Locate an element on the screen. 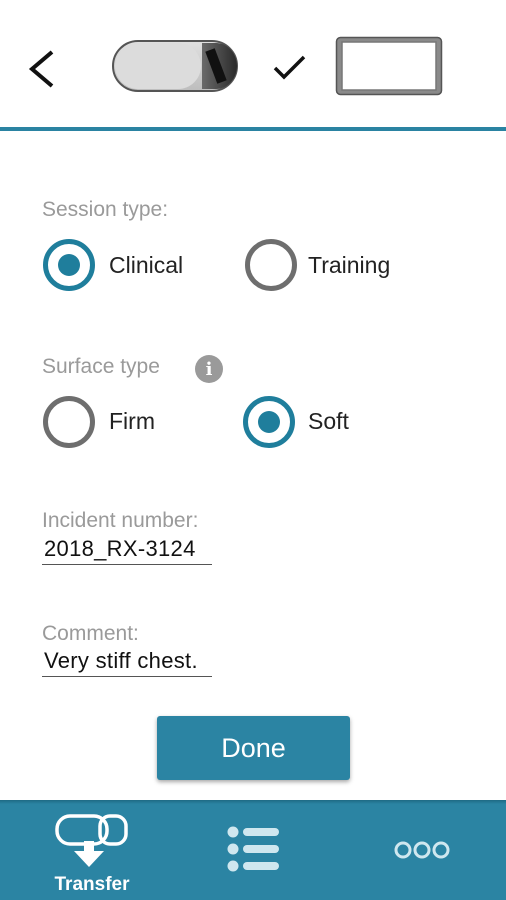 The image size is (506, 900). frame-button is located at coordinates (389, 66).